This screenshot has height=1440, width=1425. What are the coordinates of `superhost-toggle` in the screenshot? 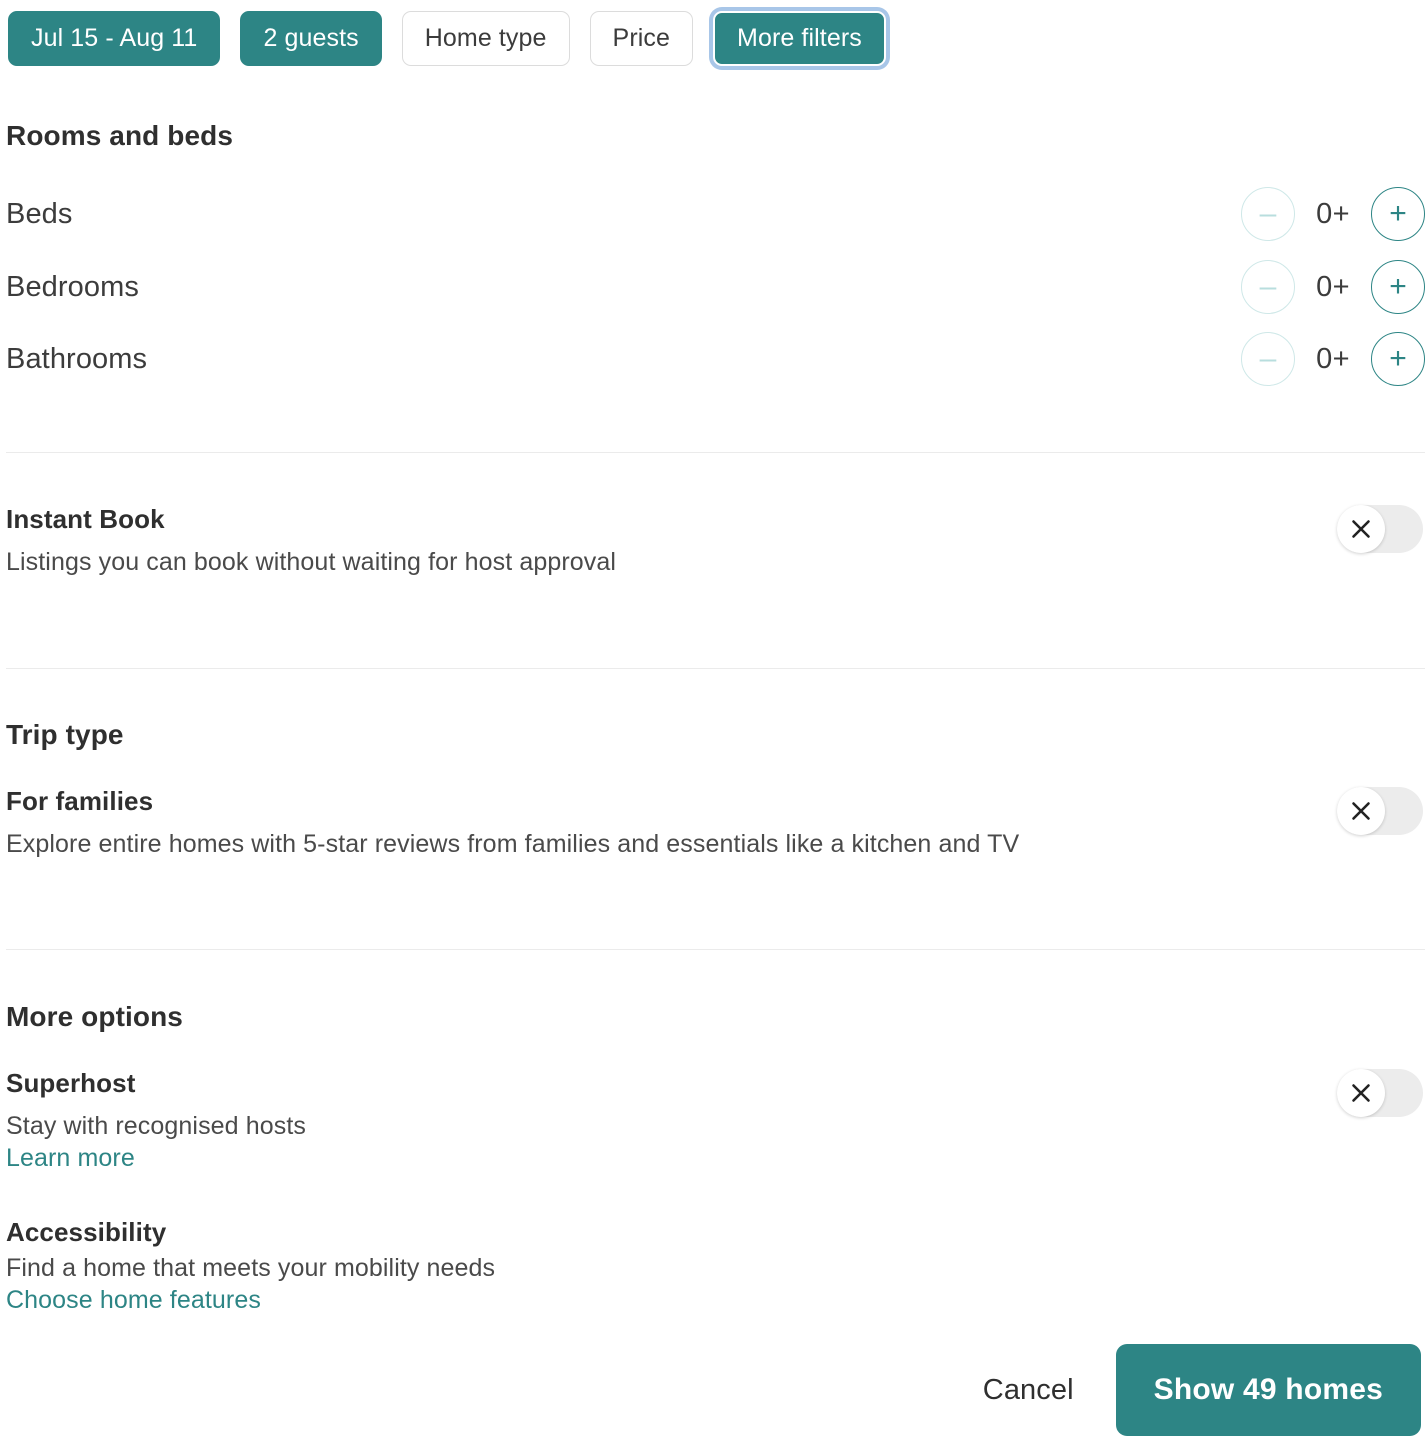 It's located at (1380, 1093).